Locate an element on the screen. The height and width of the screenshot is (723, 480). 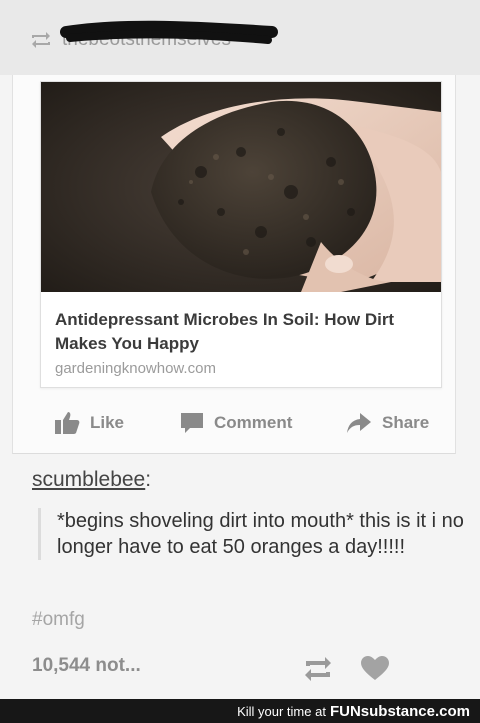
watermark-footer: Kill your time at FUNsubstance.com is located at coordinates (240, 711).